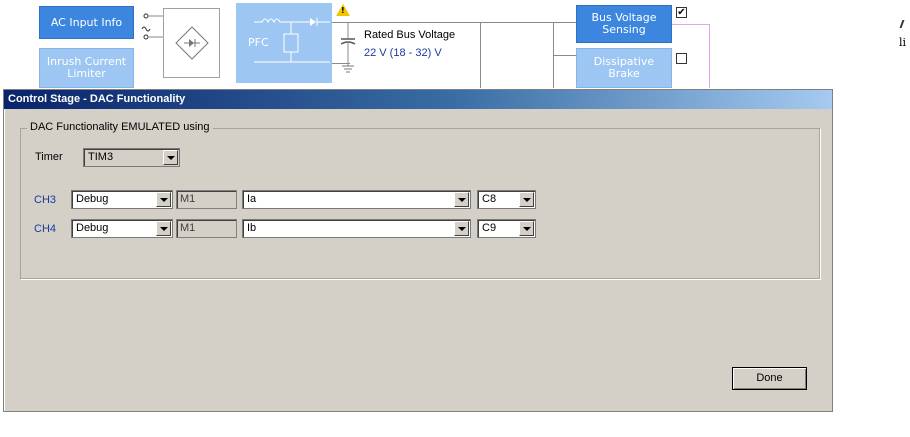 The height and width of the screenshot is (437, 910). Describe the element at coordinates (403, 53) in the screenshot. I see `rated-bus-voltage-value: 22 V (18 - 32) V` at that location.